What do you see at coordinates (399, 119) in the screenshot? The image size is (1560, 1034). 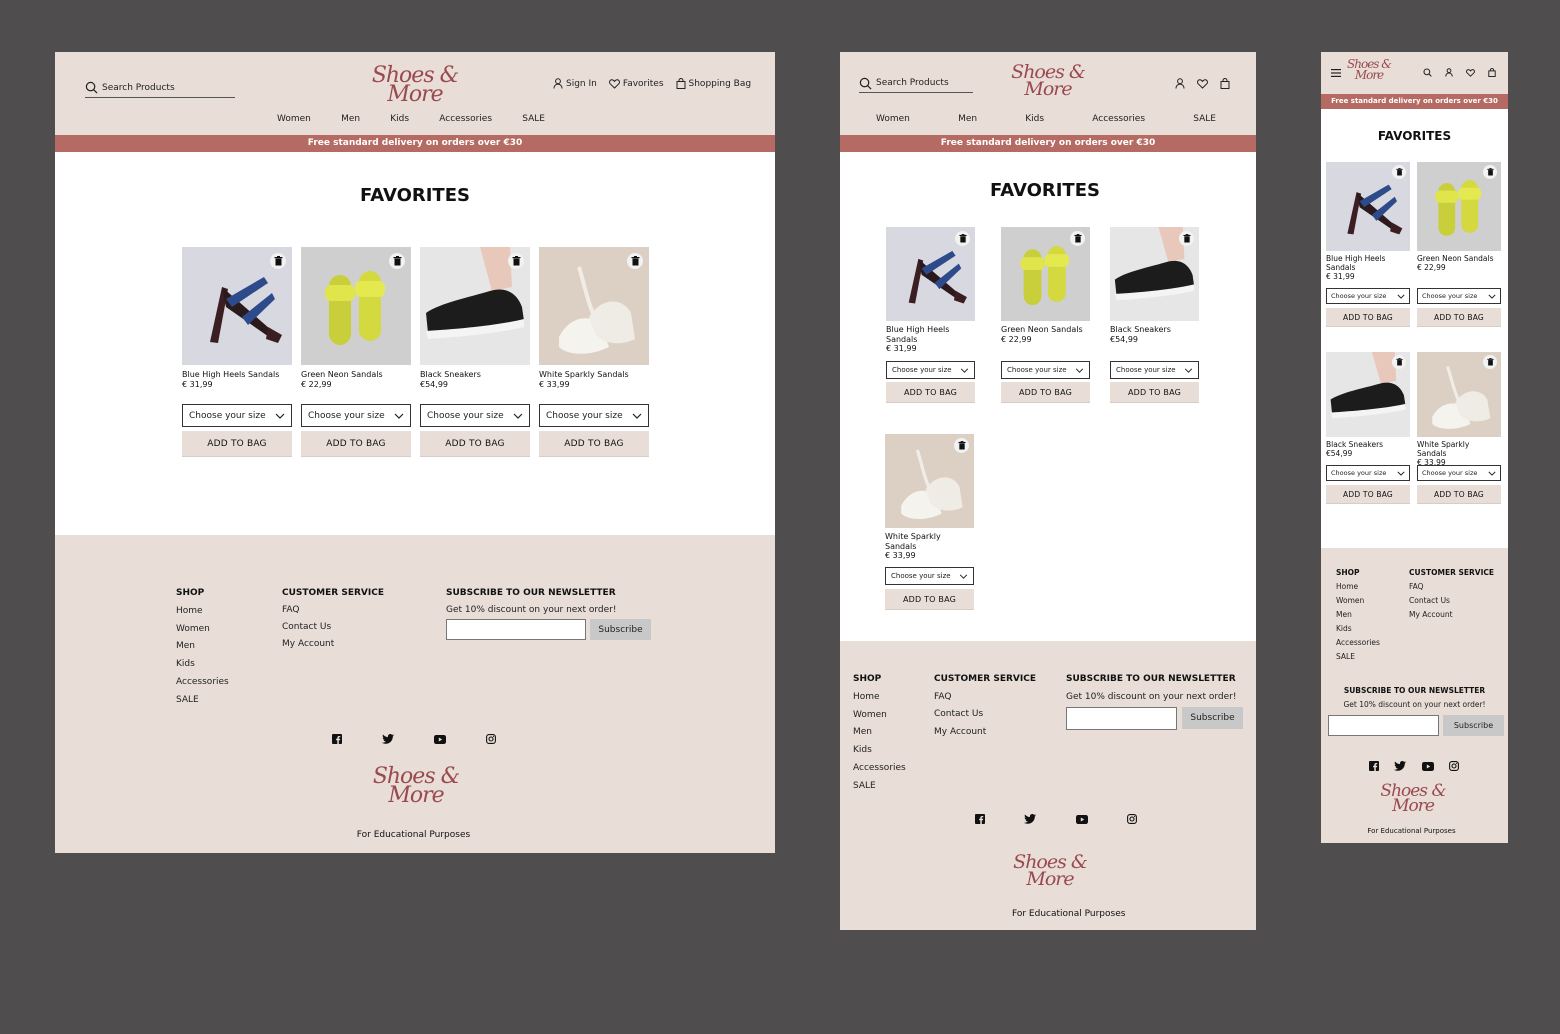 I see `nav-kids: Kids` at bounding box center [399, 119].